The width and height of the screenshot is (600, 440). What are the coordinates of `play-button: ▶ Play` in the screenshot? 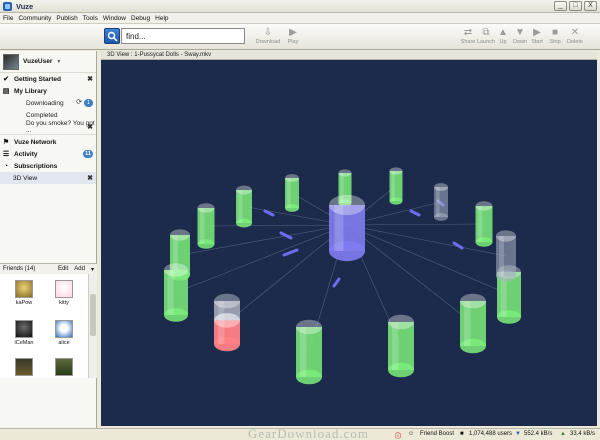 It's located at (293, 38).